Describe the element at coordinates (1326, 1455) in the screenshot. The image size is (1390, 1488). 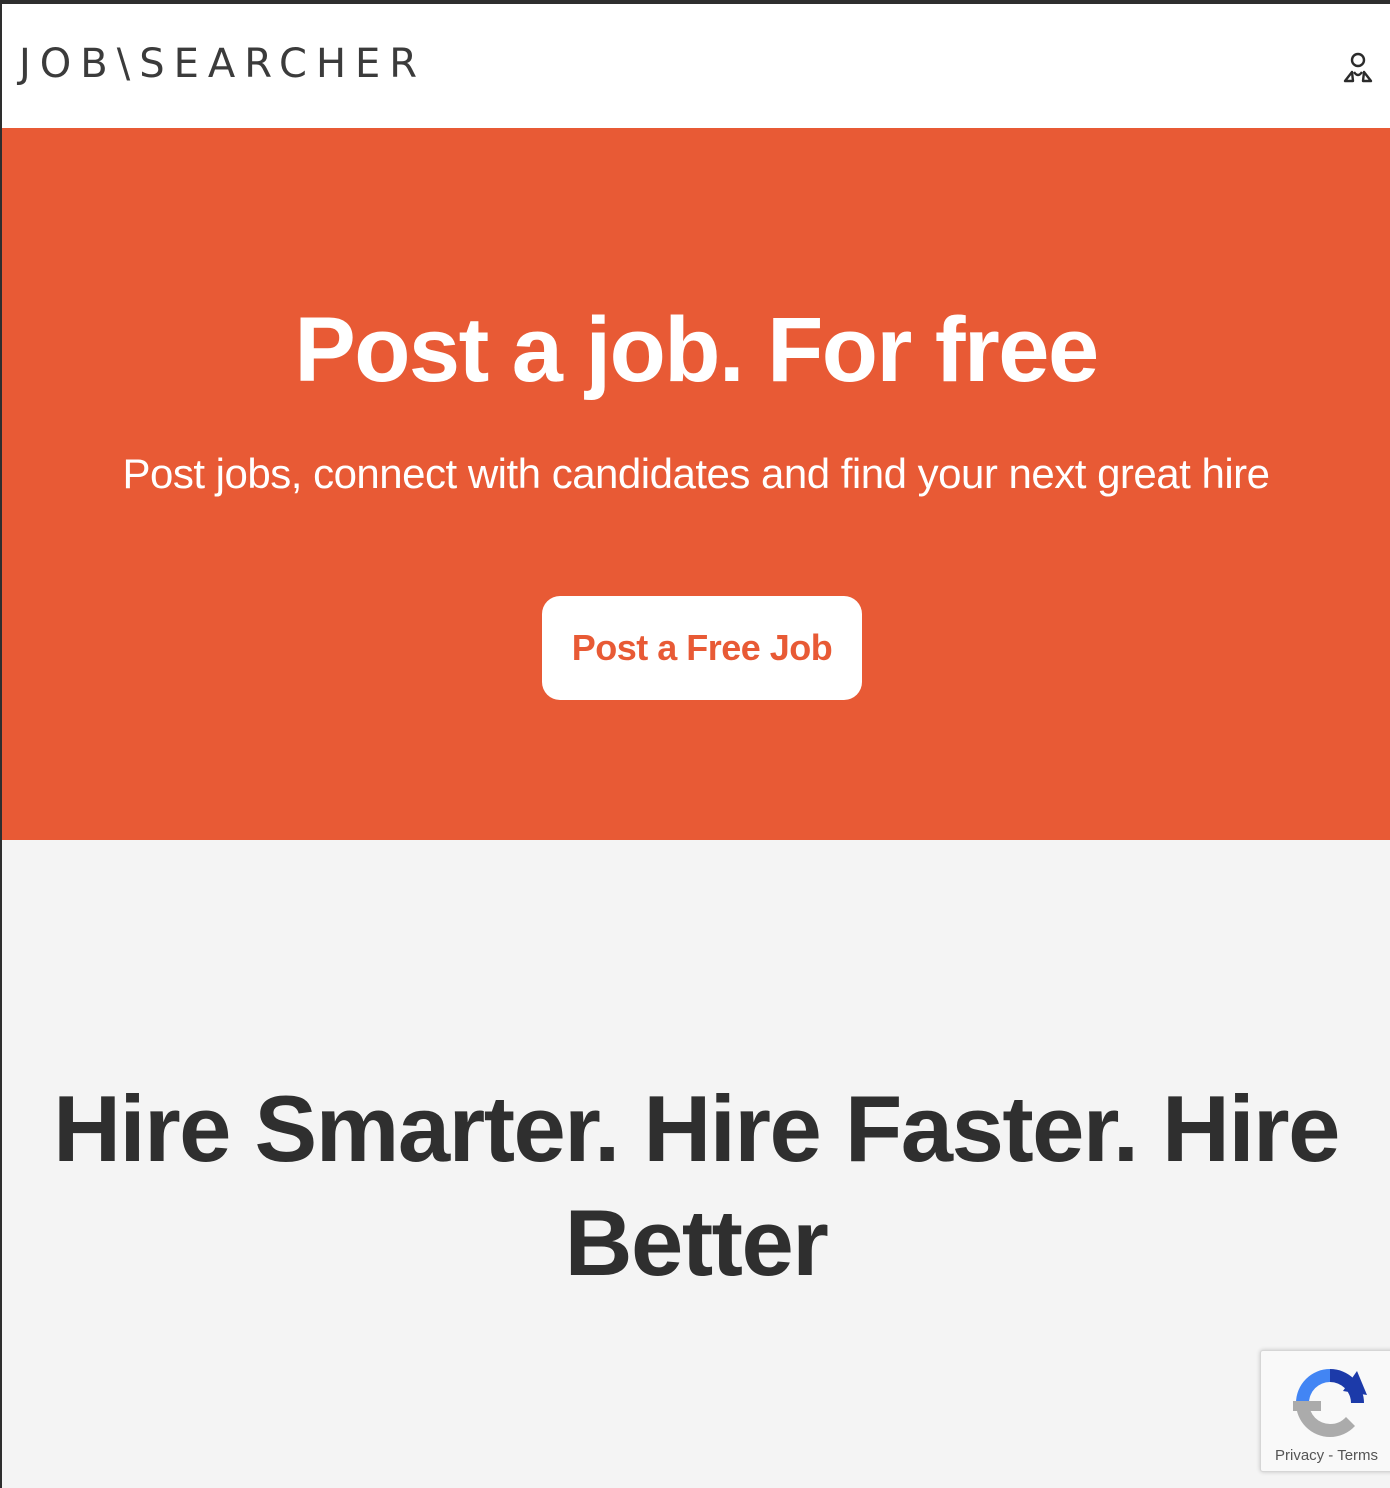
I see `recaptcha-links: Privacy - Terms` at that location.